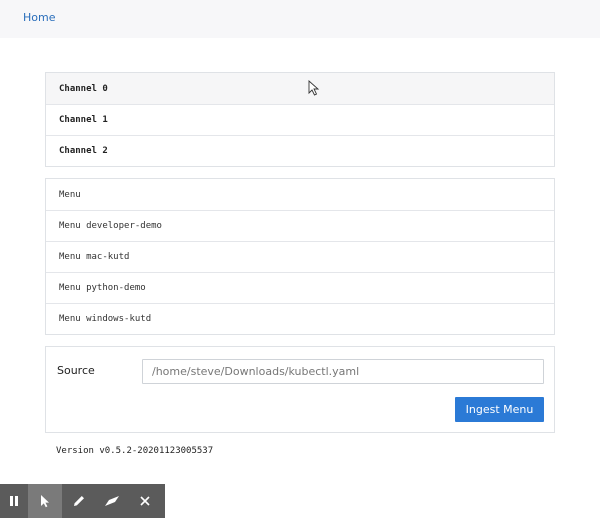  Describe the element at coordinates (76, 370) in the screenshot. I see `source-label: Source` at that location.